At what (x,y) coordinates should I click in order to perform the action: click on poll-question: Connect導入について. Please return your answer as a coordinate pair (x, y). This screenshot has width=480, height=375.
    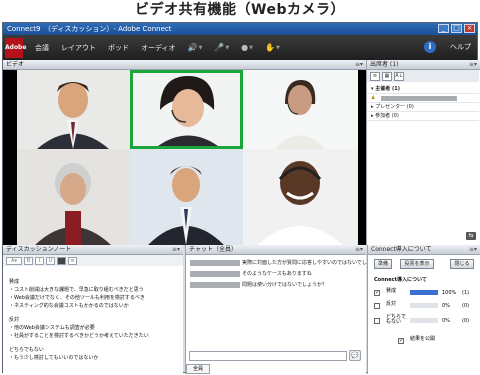
    Looking at the image, I should click on (400, 280).